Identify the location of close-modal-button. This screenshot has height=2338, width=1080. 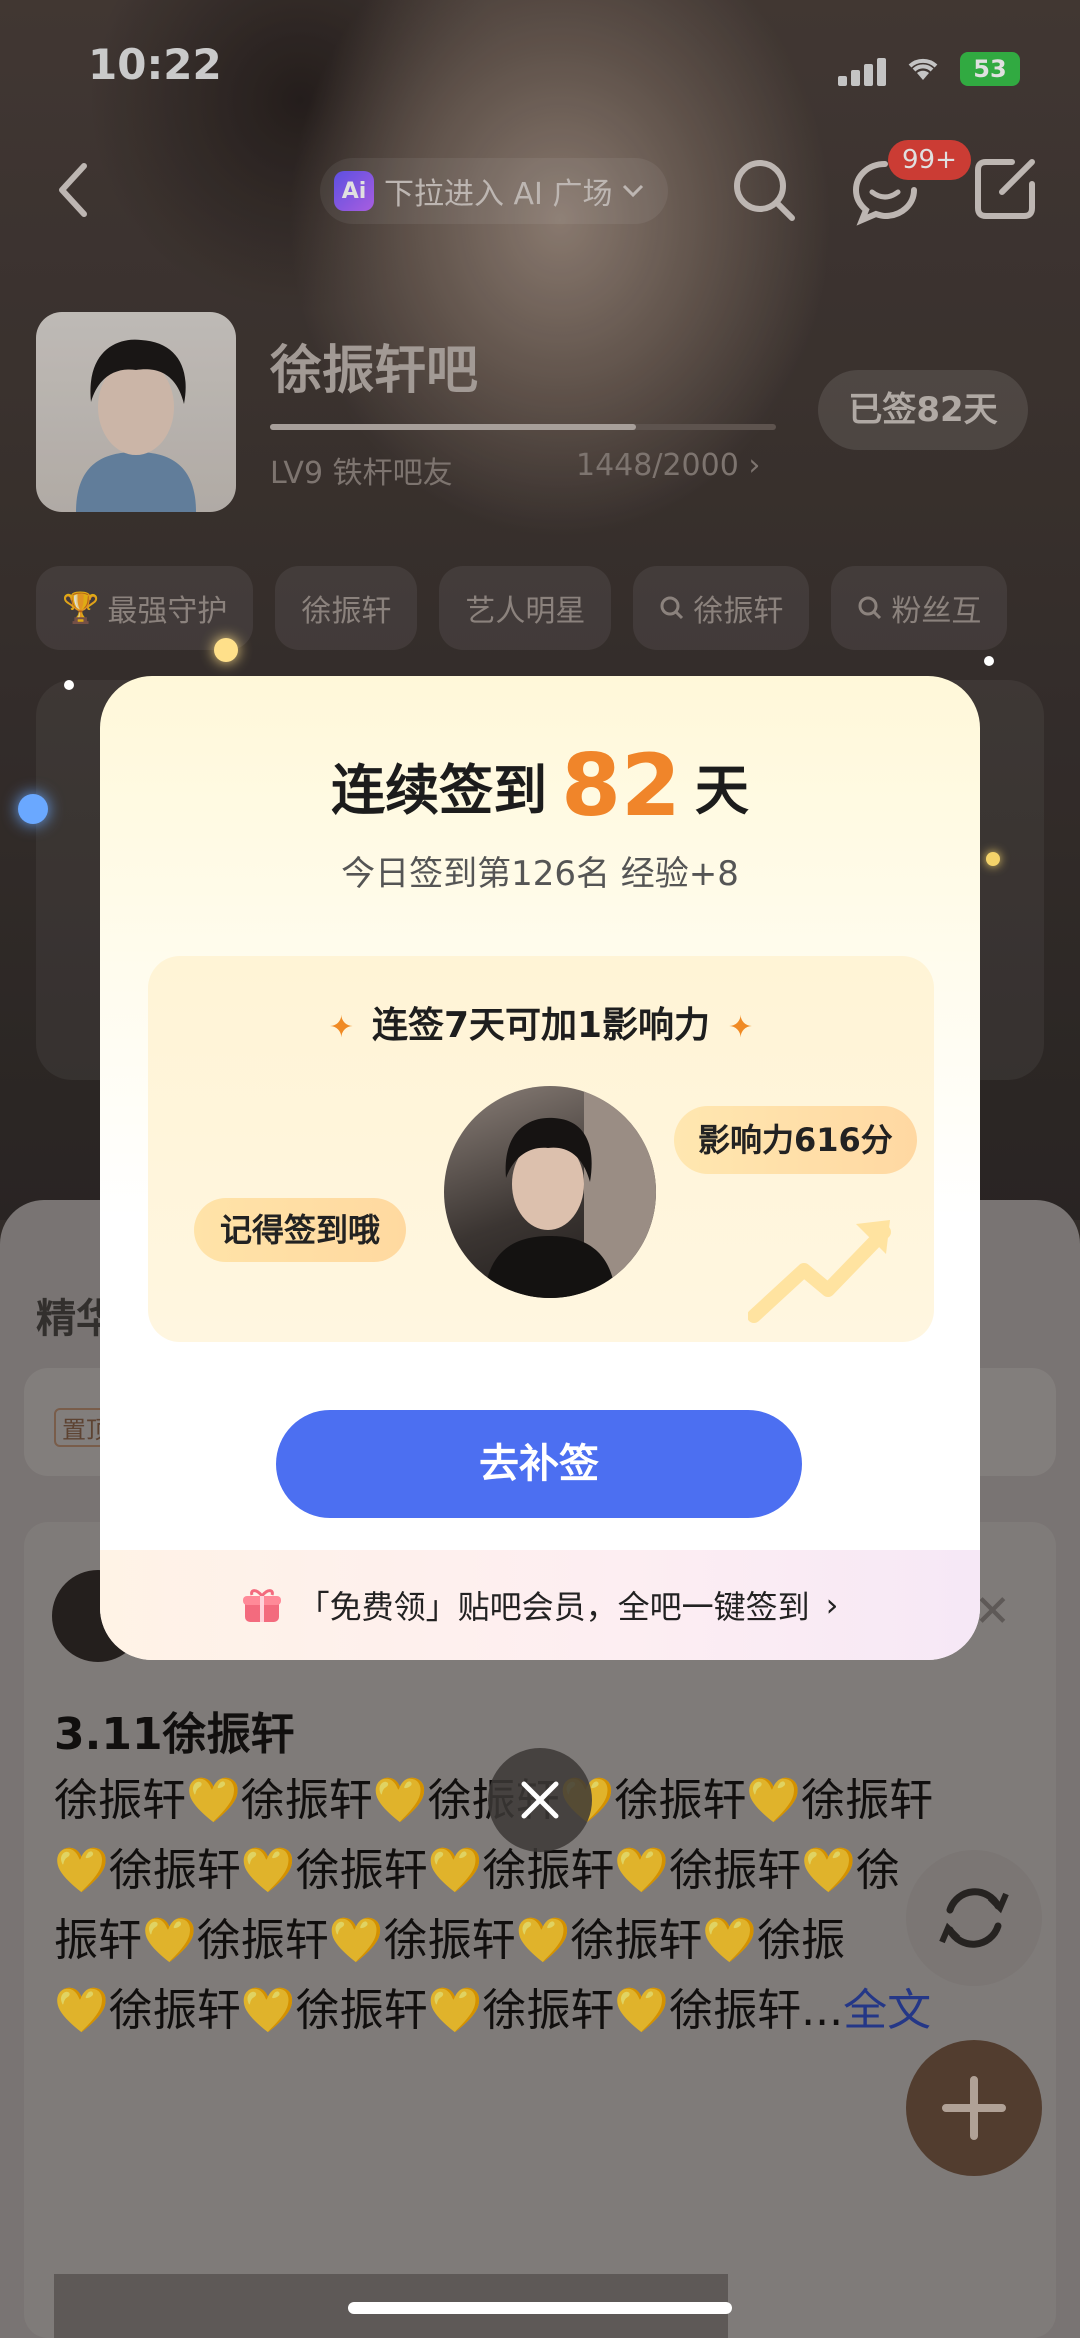
(540, 1800).